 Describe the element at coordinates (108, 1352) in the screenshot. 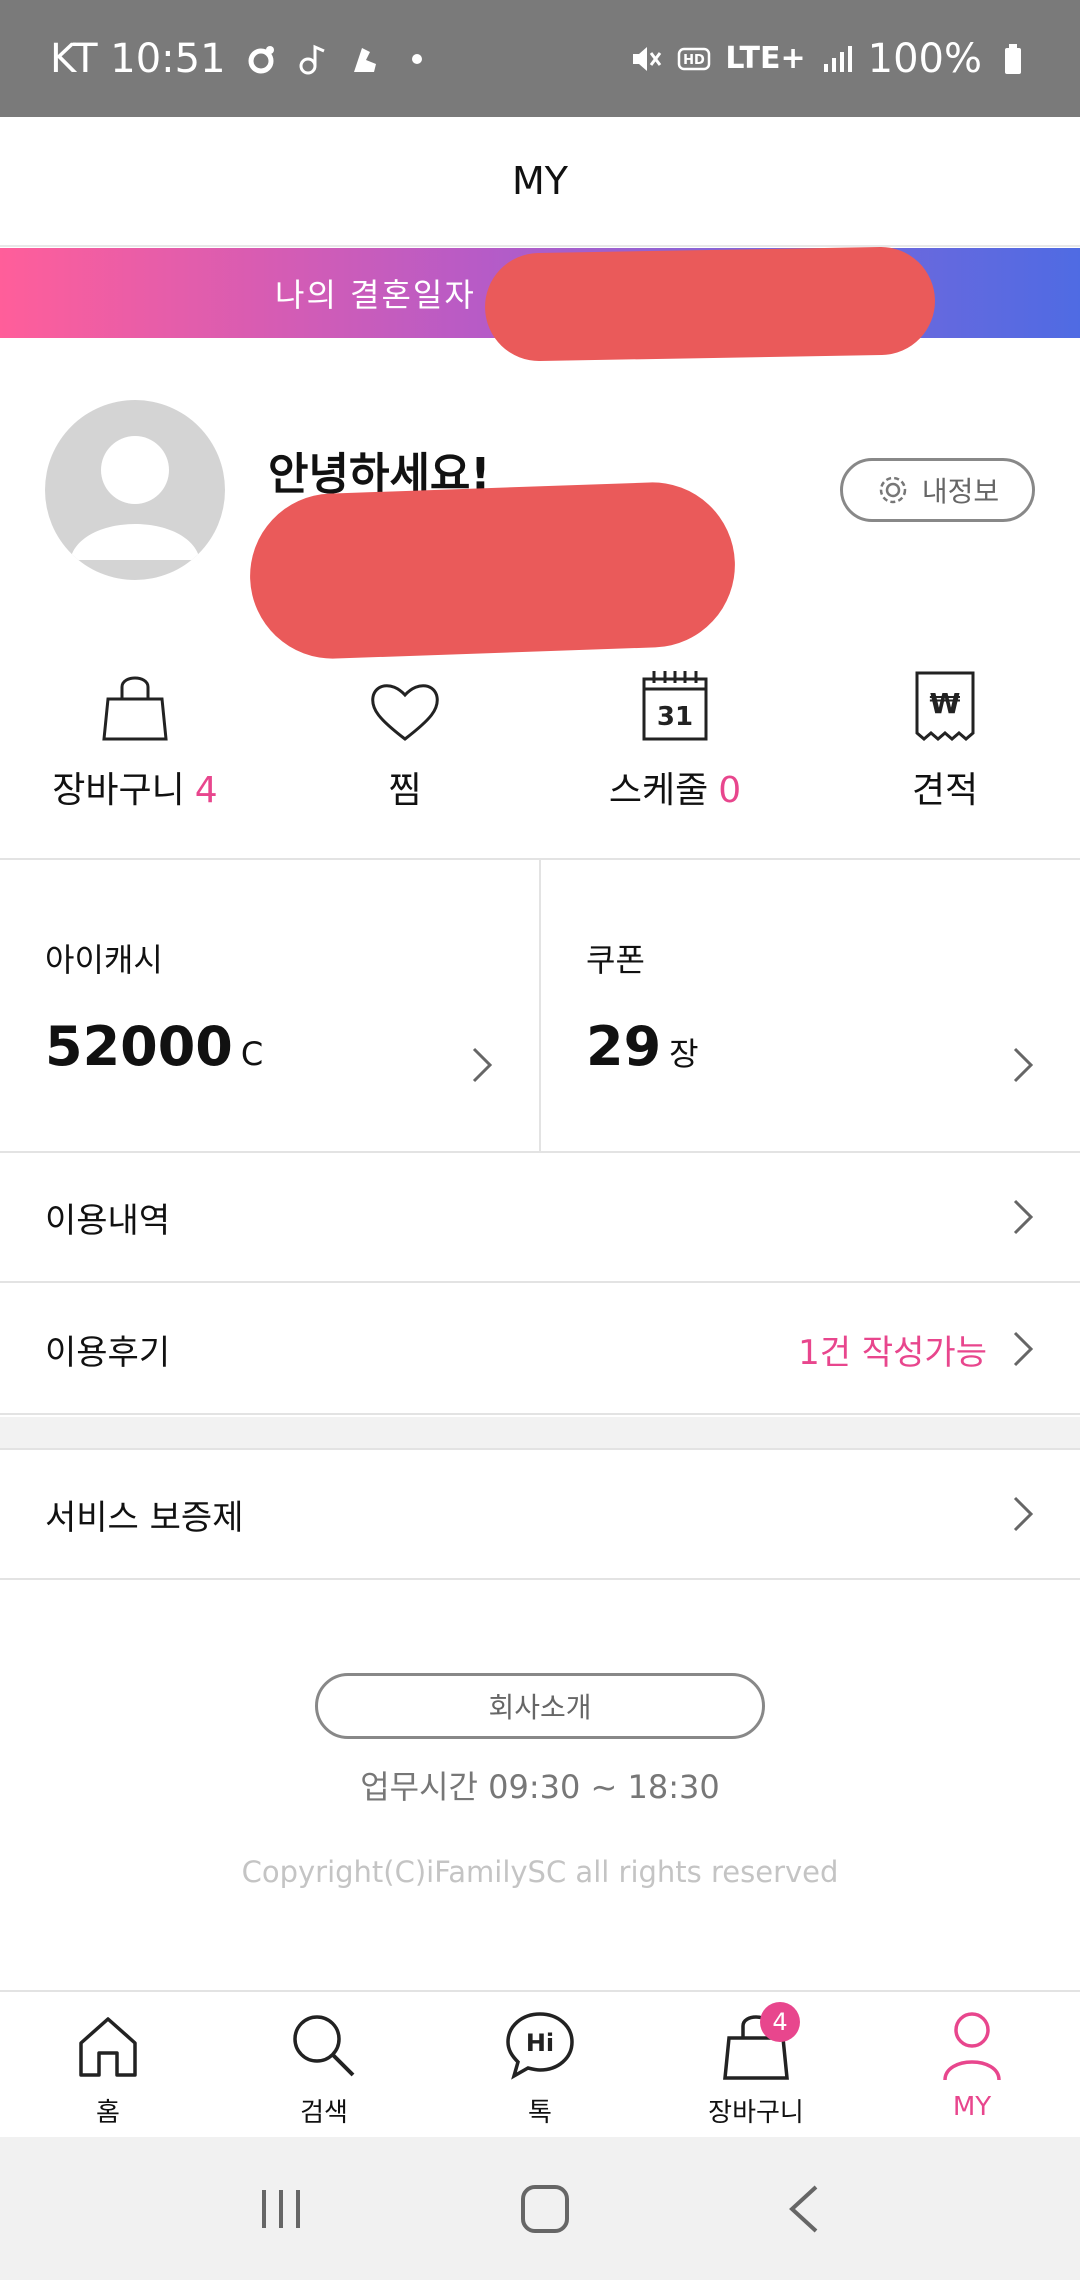

I see `reviews-label: 이용후기` at that location.